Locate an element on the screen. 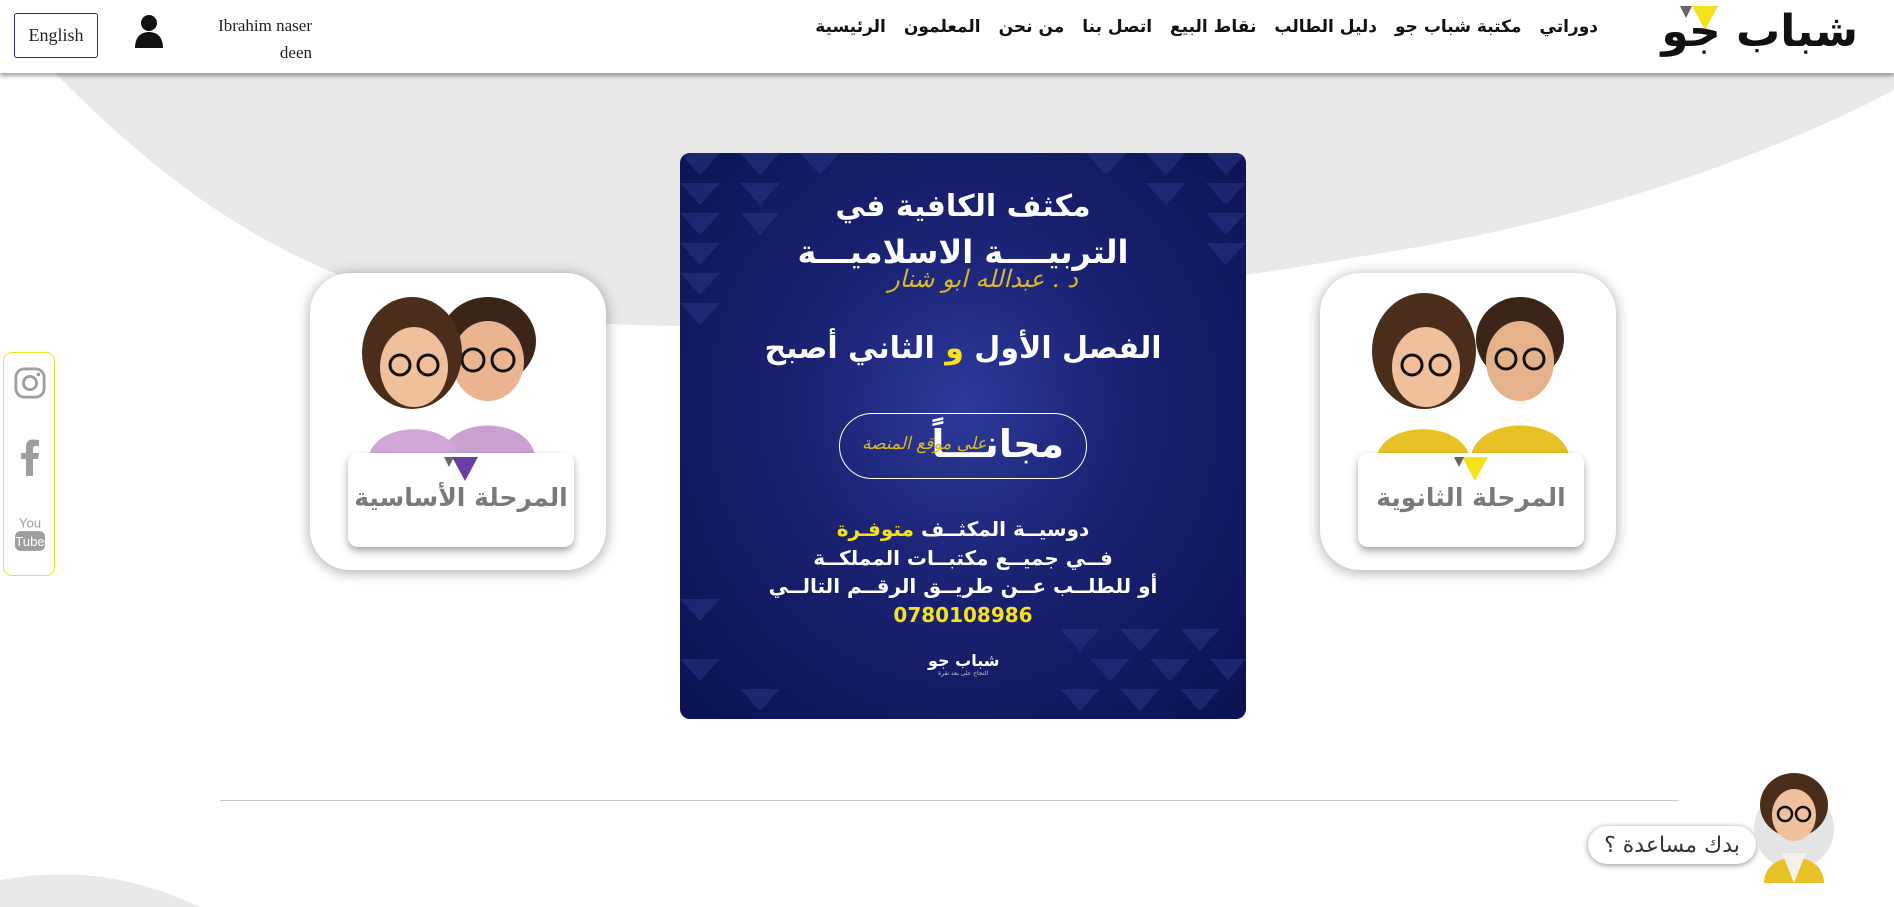 This screenshot has width=1894, height=907. poster-semester-first: الفصل الأول is located at coordinates (1068, 348).